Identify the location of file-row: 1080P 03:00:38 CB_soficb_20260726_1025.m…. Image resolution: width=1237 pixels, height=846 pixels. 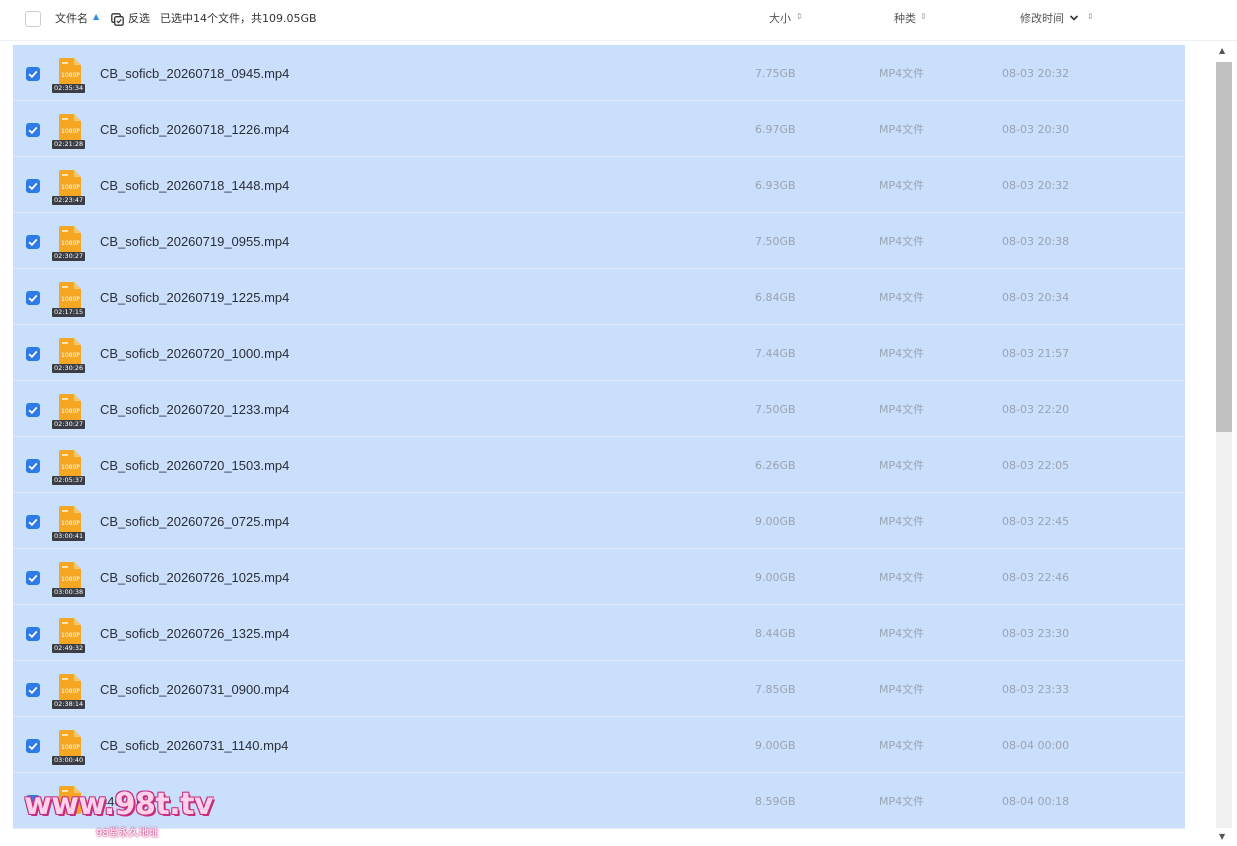
(599, 577).